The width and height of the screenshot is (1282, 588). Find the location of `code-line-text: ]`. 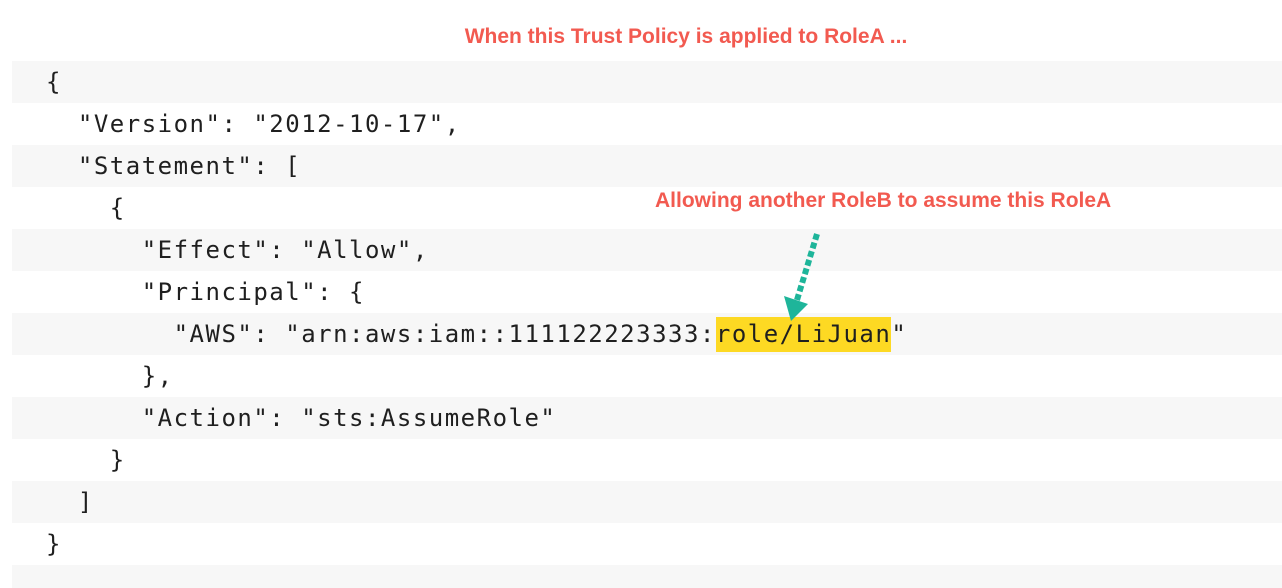

code-line-text: ] is located at coordinates (70, 502).